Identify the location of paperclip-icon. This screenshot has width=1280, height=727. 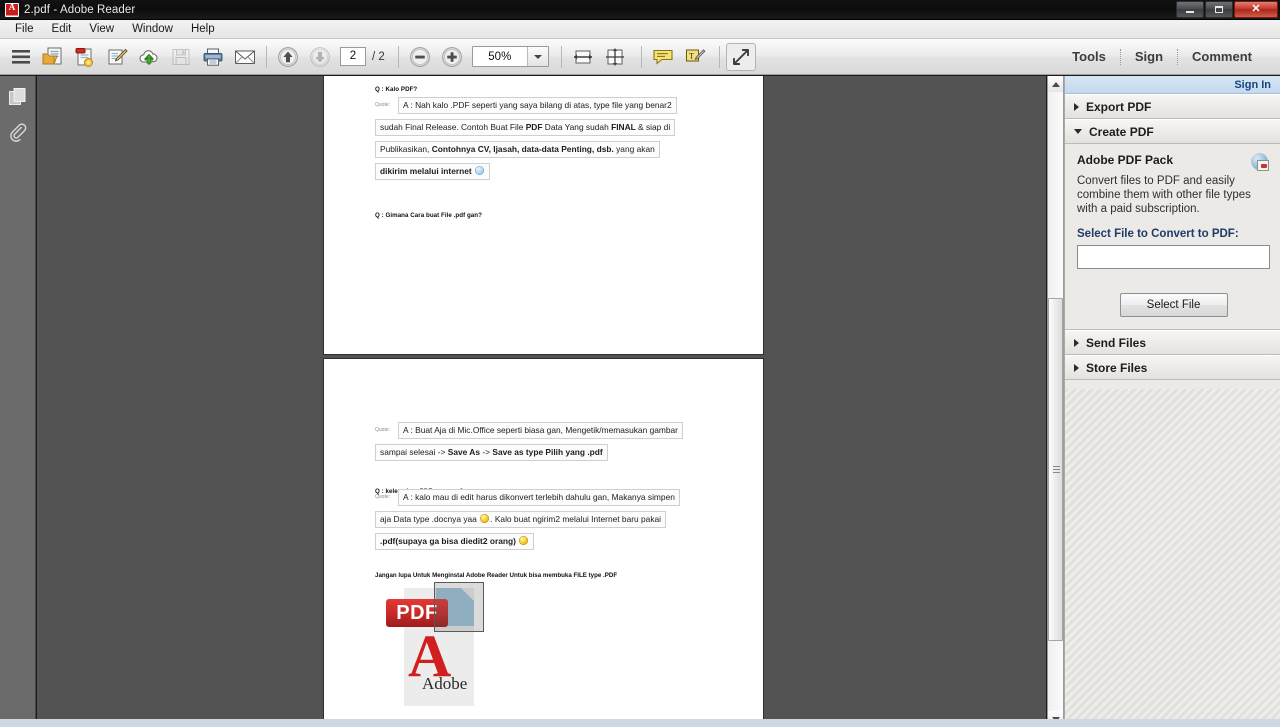
(17, 132).